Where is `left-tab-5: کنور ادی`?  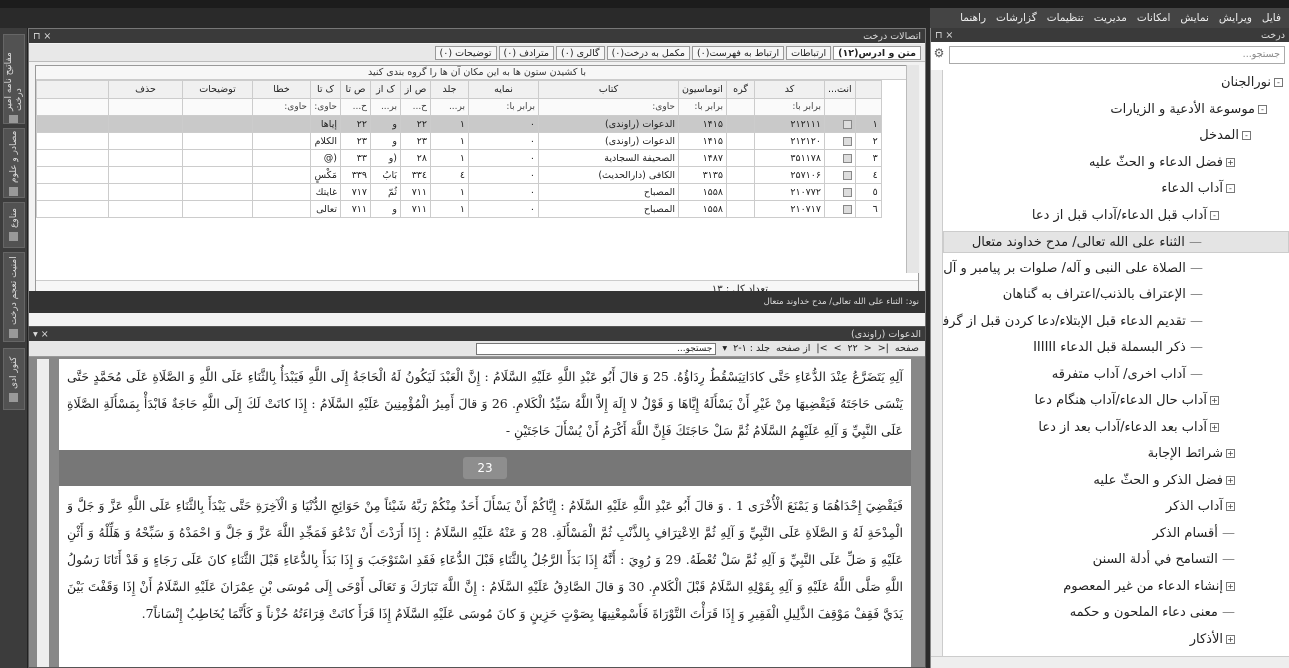 left-tab-5: کنور ادی is located at coordinates (14, 379).